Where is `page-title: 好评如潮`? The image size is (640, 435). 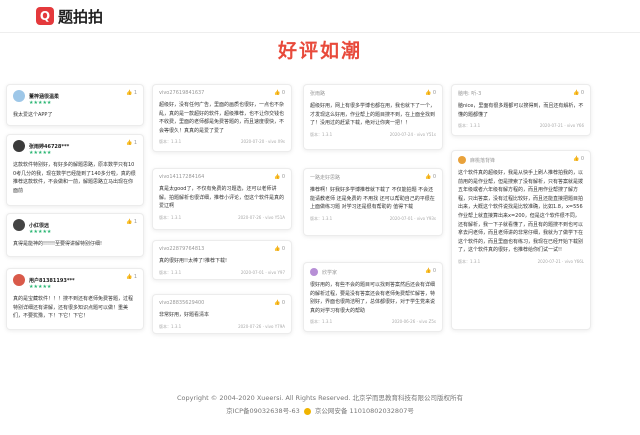 page-title: 好评如潮 is located at coordinates (319, 51).